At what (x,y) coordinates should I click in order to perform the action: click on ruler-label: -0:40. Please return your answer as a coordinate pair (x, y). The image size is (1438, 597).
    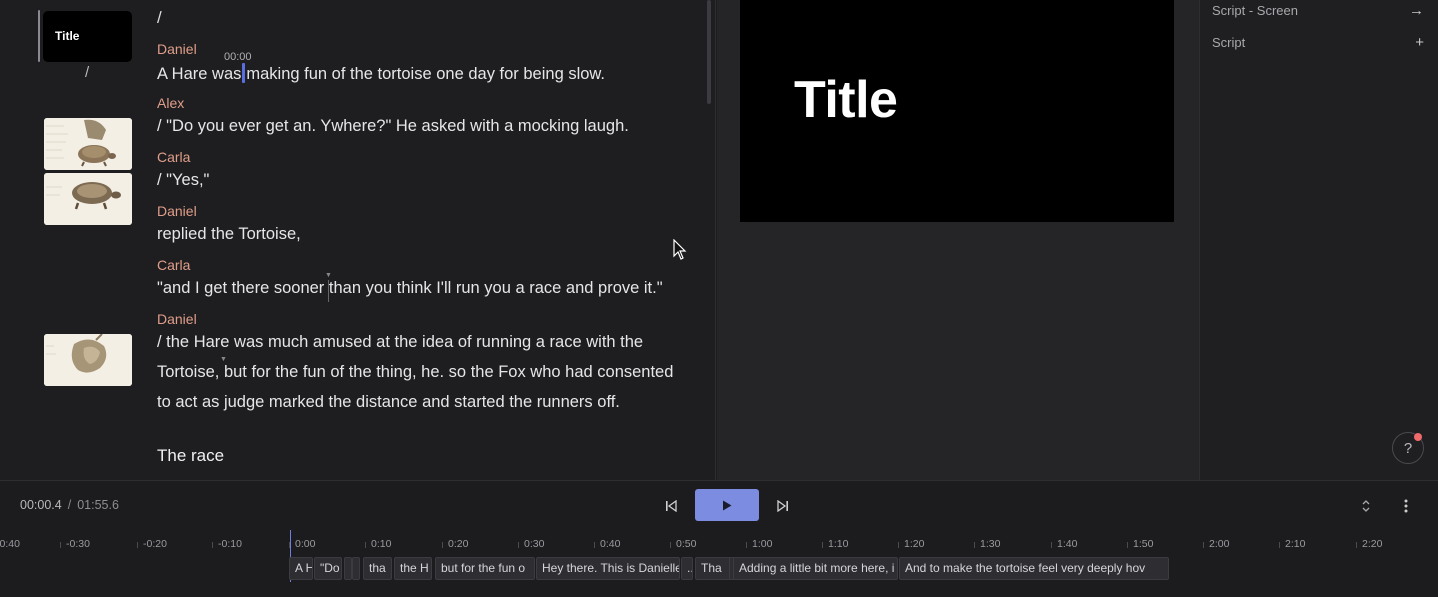
    Looking at the image, I should click on (10, 544).